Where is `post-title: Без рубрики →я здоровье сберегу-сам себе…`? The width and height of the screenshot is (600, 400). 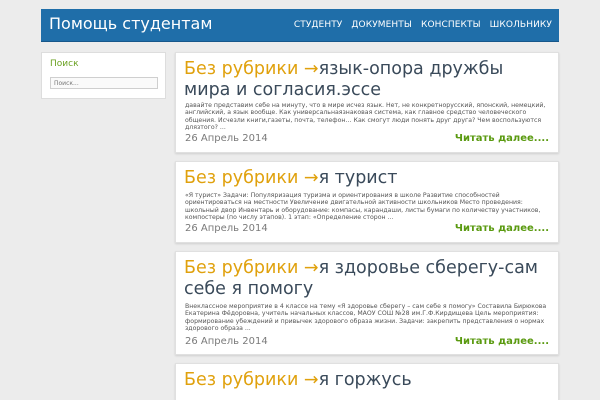 post-title: Без рубрики →я здоровье сберегу-сам себе… is located at coordinates (369, 279).